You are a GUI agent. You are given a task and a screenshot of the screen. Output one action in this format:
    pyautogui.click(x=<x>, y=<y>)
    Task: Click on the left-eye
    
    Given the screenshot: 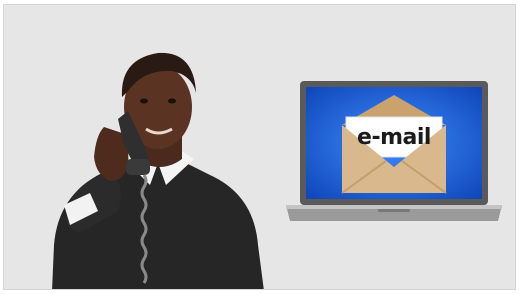 What is the action you would take?
    pyautogui.click(x=144, y=101)
    